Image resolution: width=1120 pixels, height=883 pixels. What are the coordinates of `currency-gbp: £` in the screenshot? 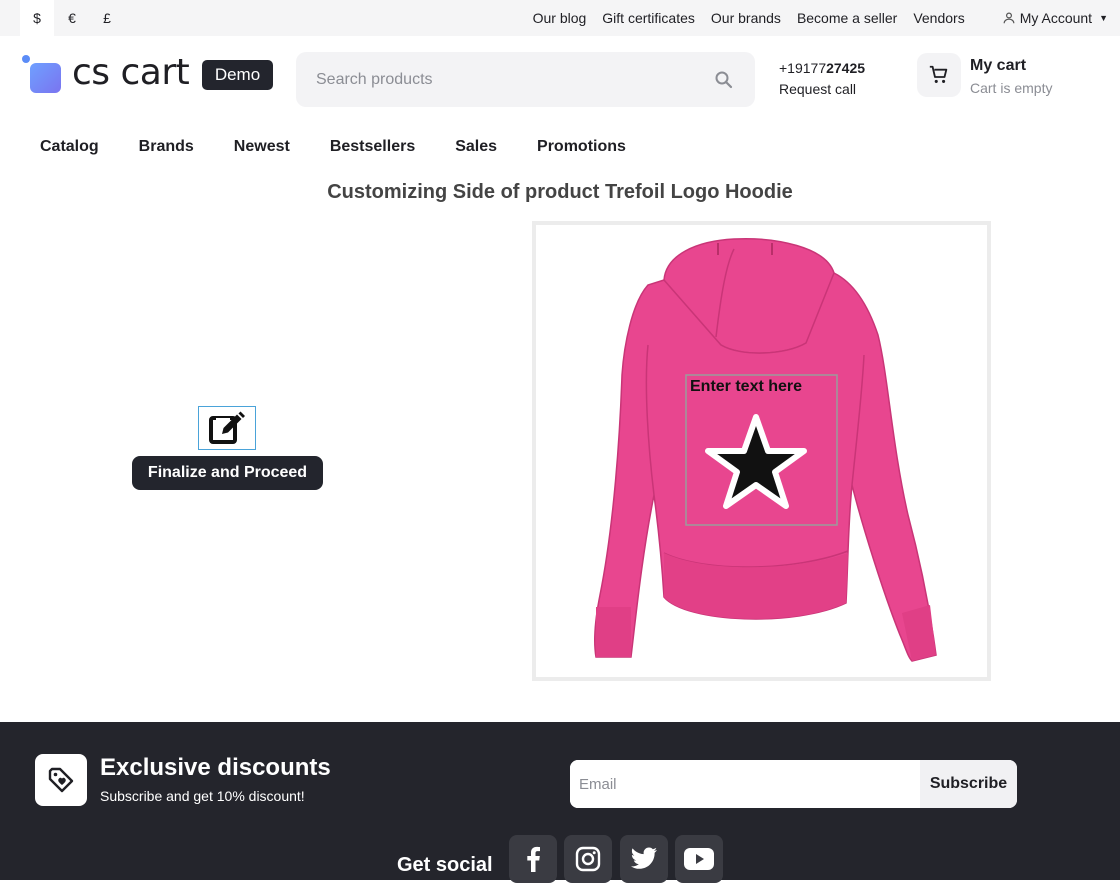 It's located at (107, 18).